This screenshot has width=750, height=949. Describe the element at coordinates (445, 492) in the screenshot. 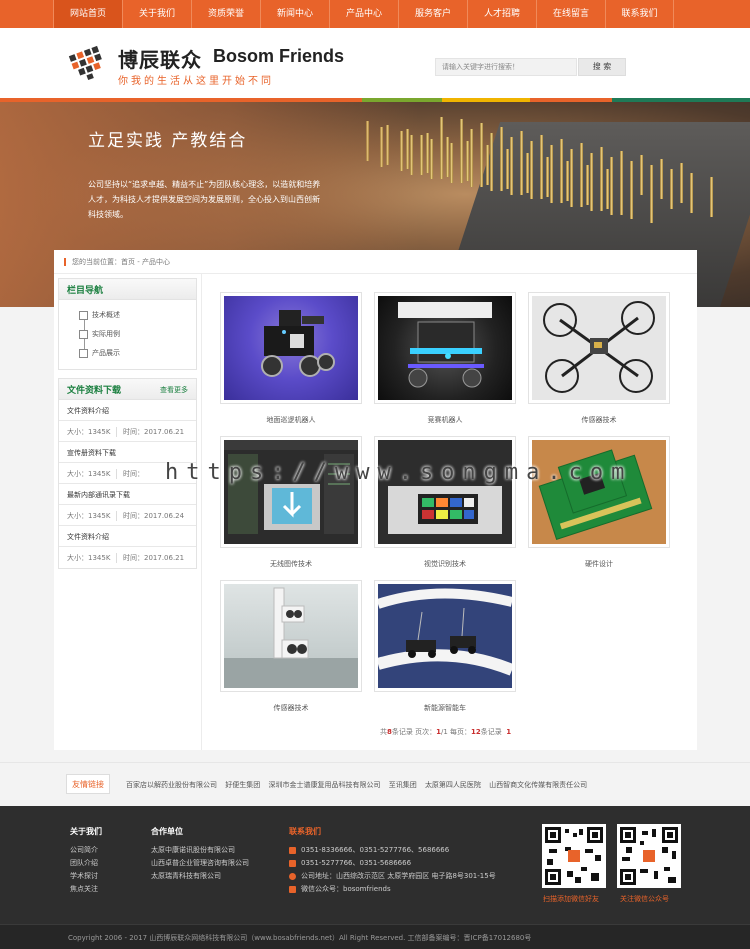

I see `vision-recognition-image` at that location.